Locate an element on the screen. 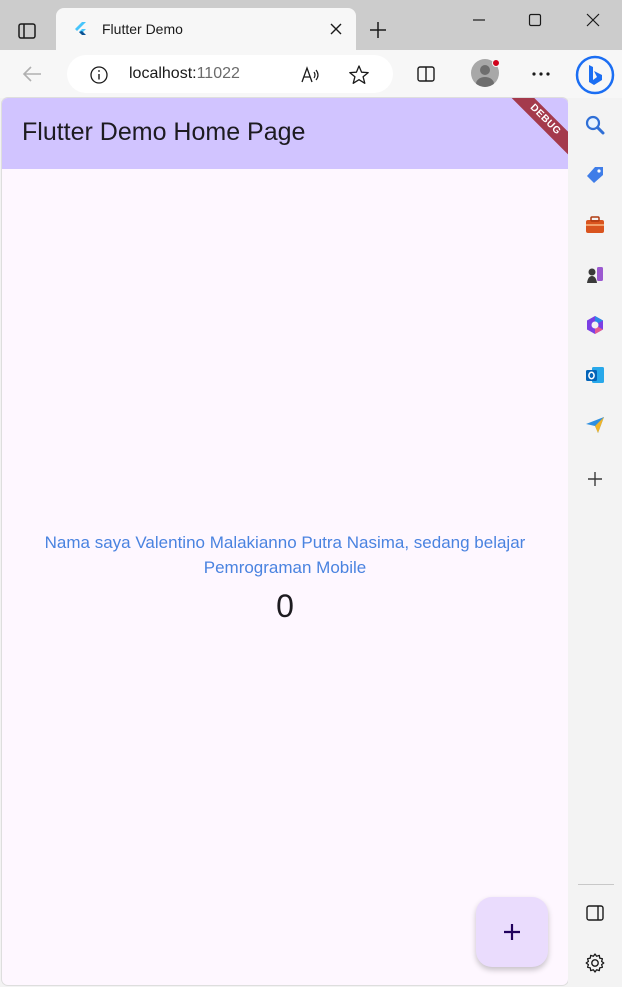 Image resolution: width=622 pixels, height=987 pixels. back-button is located at coordinates (32, 74).